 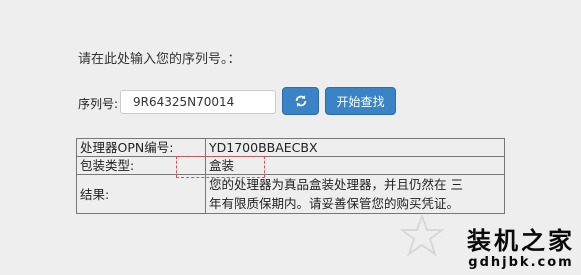 I want to click on result-line-2: 年有限质保期内。请妥善保管您的购买凭证。, so click(x=334, y=203).